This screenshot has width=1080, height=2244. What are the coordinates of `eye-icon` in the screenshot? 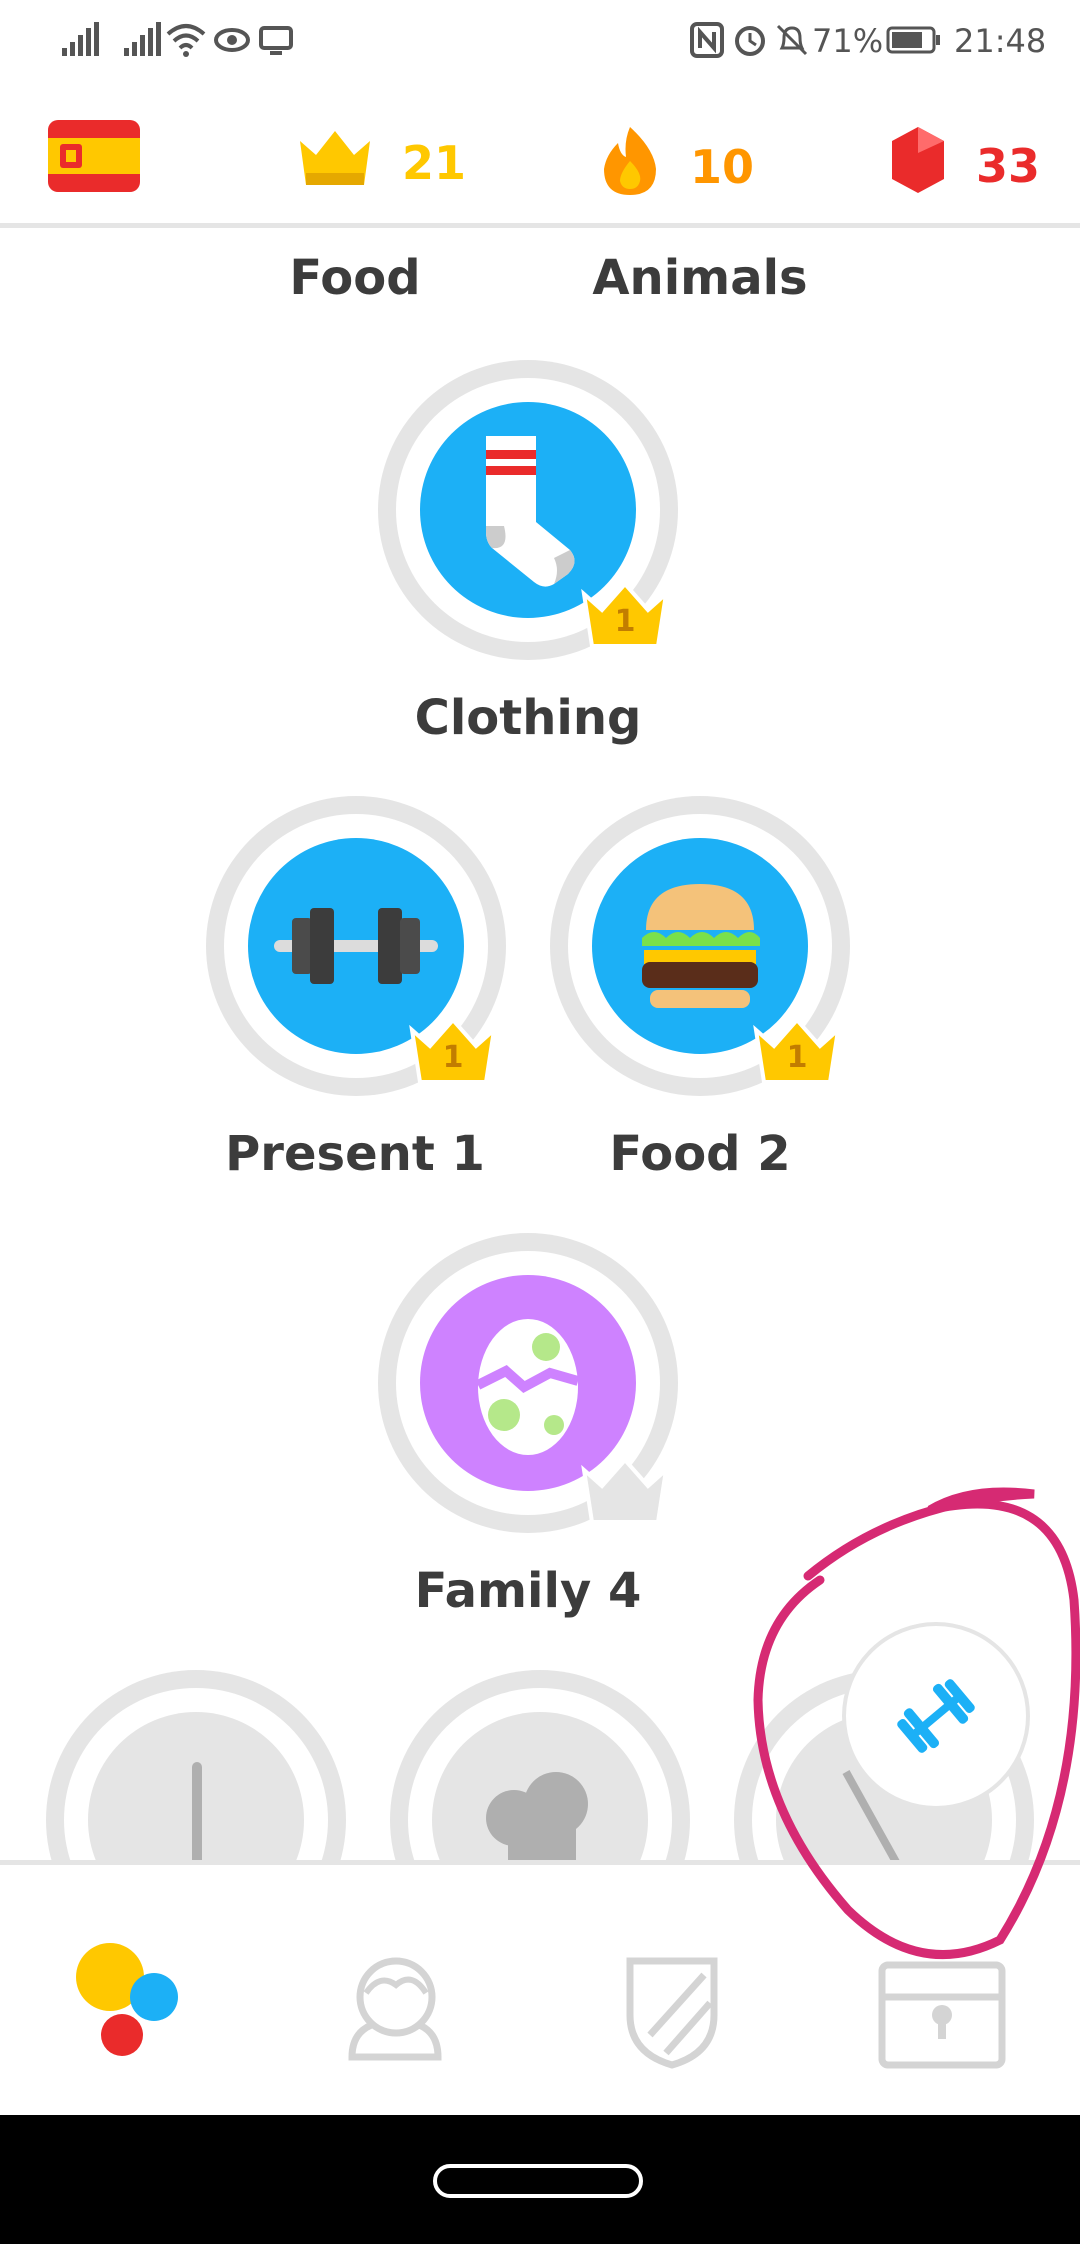 It's located at (232, 40).